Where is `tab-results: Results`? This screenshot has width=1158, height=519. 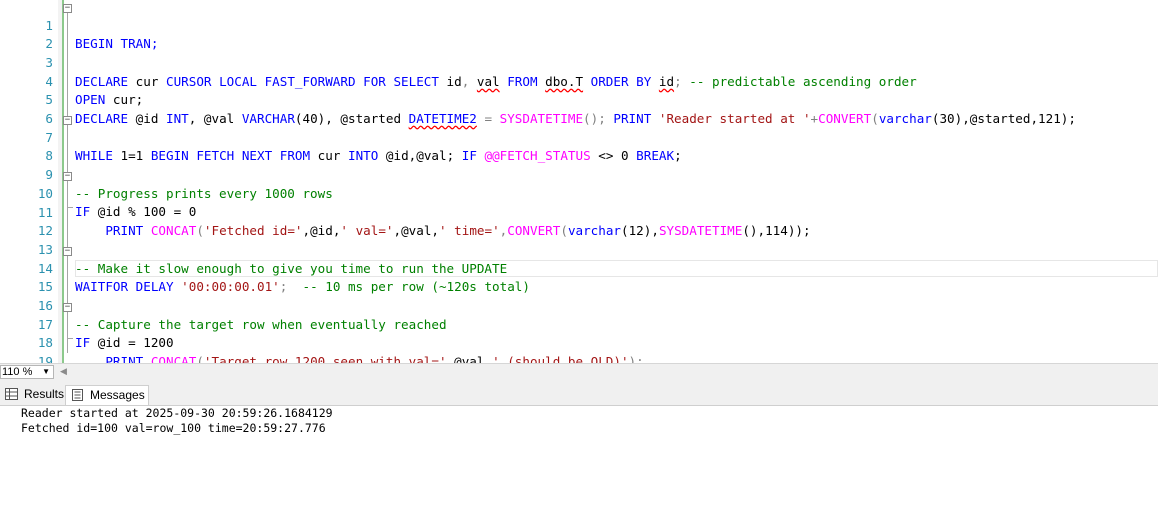
tab-results: Results is located at coordinates (32, 395).